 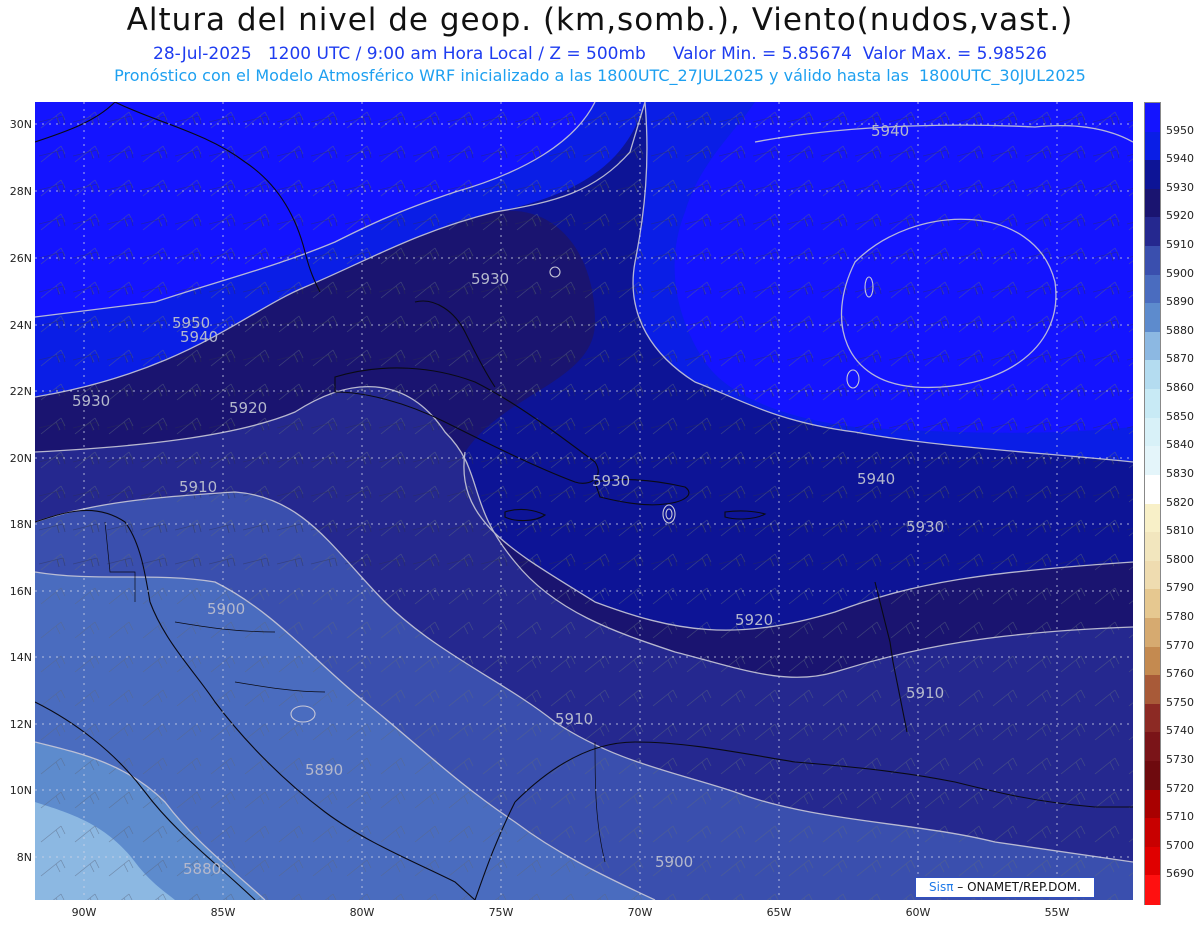 What do you see at coordinates (1180, 502) in the screenshot?
I see `colorbar-label: 5820` at bounding box center [1180, 502].